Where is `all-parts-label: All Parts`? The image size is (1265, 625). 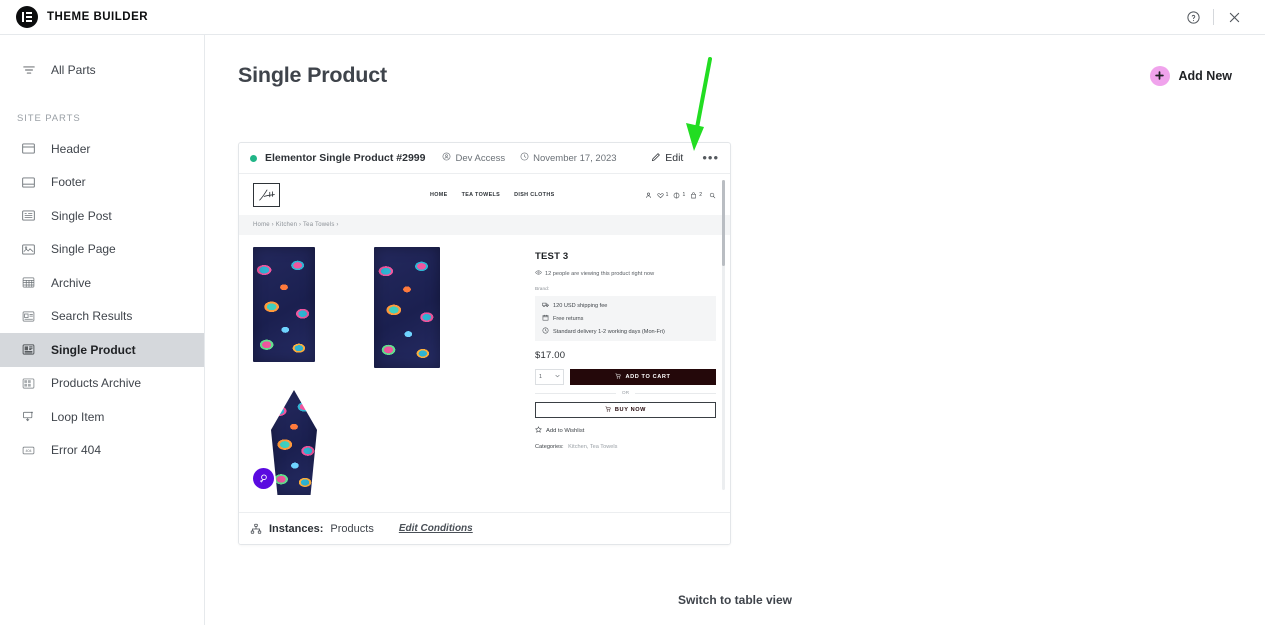
all-parts-label: All Parts is located at coordinates (73, 70).